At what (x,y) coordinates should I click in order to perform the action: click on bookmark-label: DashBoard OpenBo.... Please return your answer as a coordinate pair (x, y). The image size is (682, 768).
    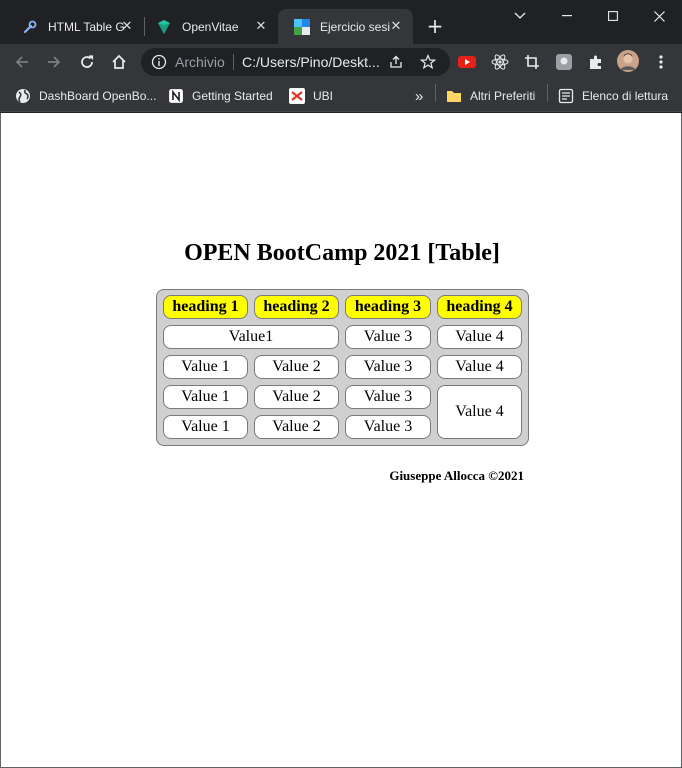
    Looking at the image, I should click on (98, 96).